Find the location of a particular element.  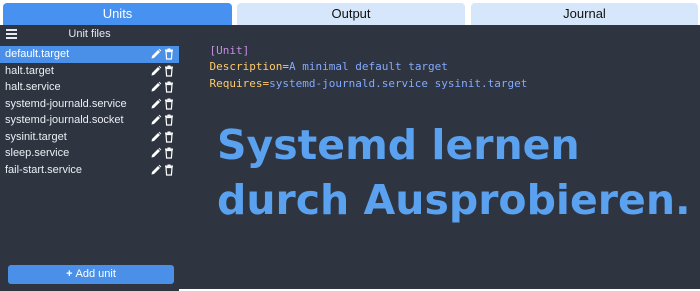

directive-value: systemd-journald.service sysinit.target is located at coordinates (398, 83).